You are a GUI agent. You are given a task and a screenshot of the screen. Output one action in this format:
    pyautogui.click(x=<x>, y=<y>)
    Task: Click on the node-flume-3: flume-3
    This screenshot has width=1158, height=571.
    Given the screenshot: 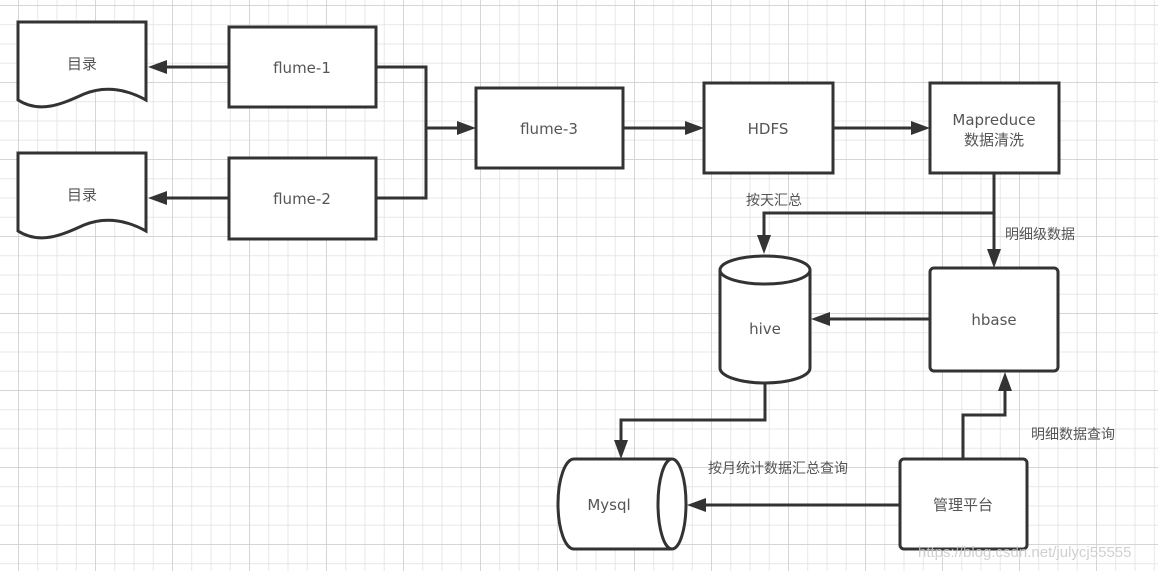 What is the action you would take?
    pyautogui.click(x=549, y=128)
    